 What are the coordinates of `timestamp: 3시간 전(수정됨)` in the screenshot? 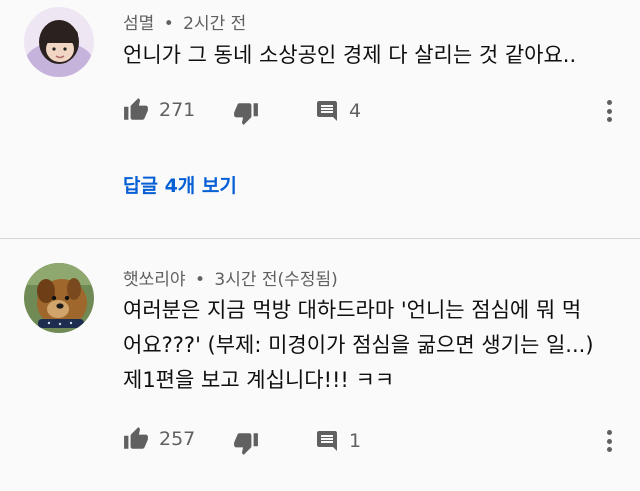 It's located at (275, 280).